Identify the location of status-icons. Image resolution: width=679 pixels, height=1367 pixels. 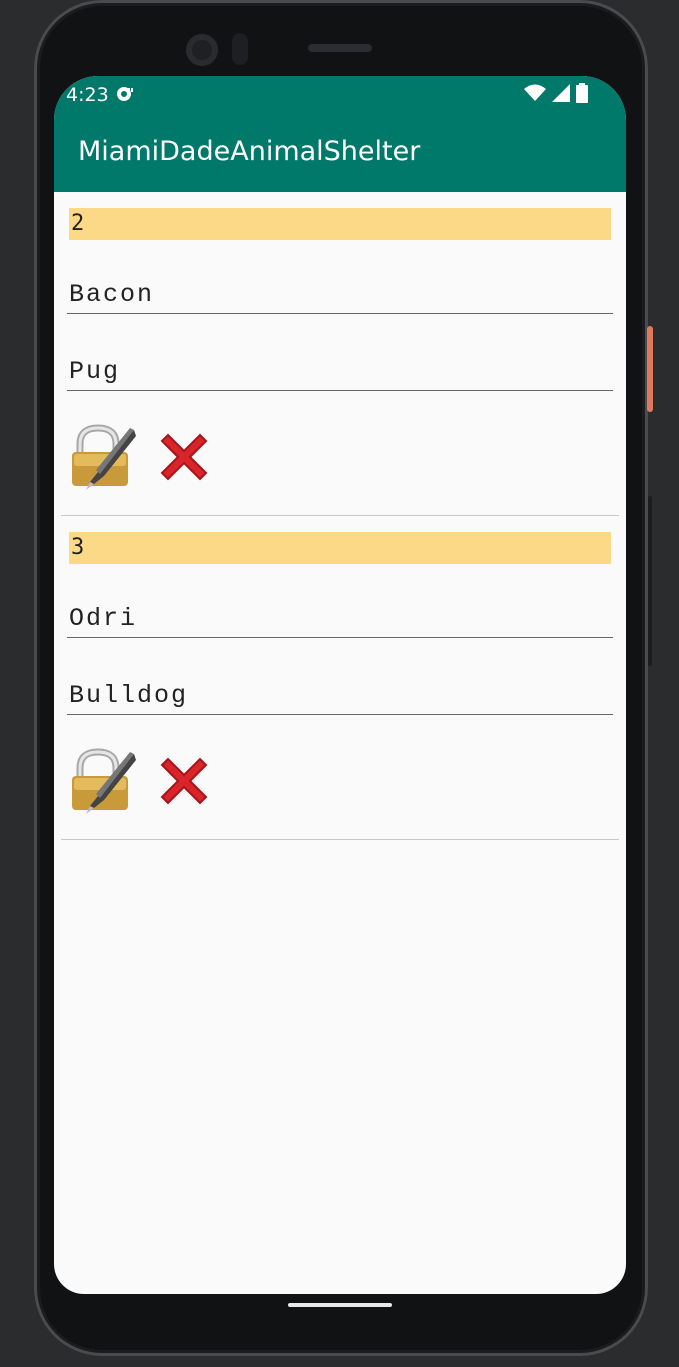
(556, 93).